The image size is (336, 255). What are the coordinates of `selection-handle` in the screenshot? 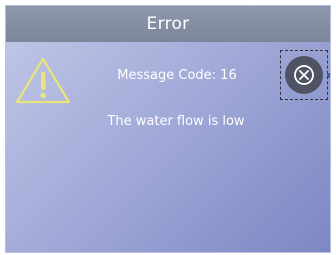 It's located at (328, 75).